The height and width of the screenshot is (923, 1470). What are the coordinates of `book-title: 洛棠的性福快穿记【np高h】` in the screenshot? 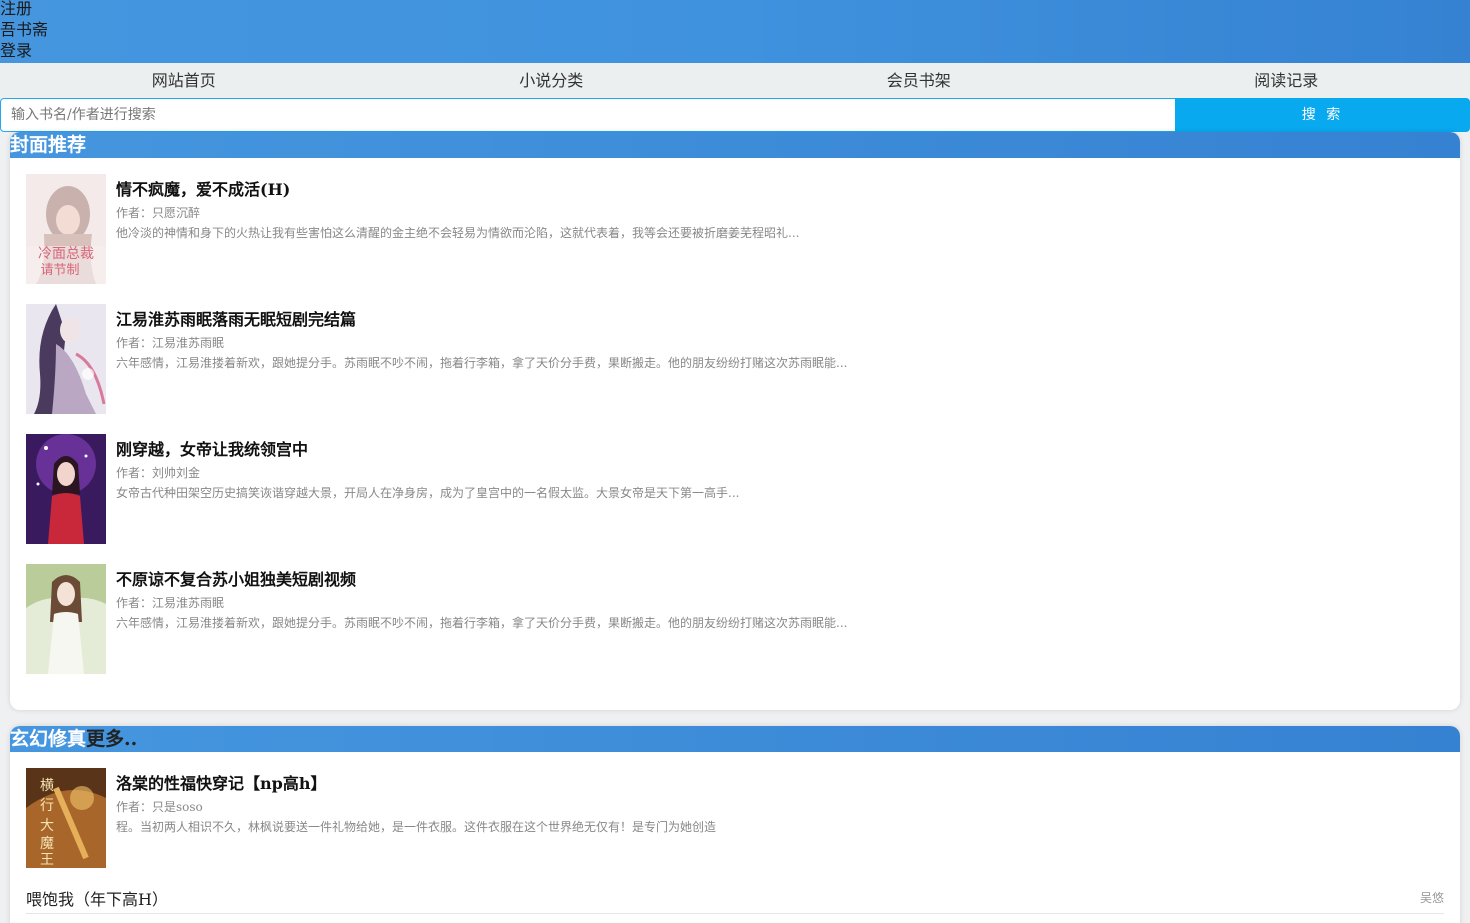 It's located at (221, 782).